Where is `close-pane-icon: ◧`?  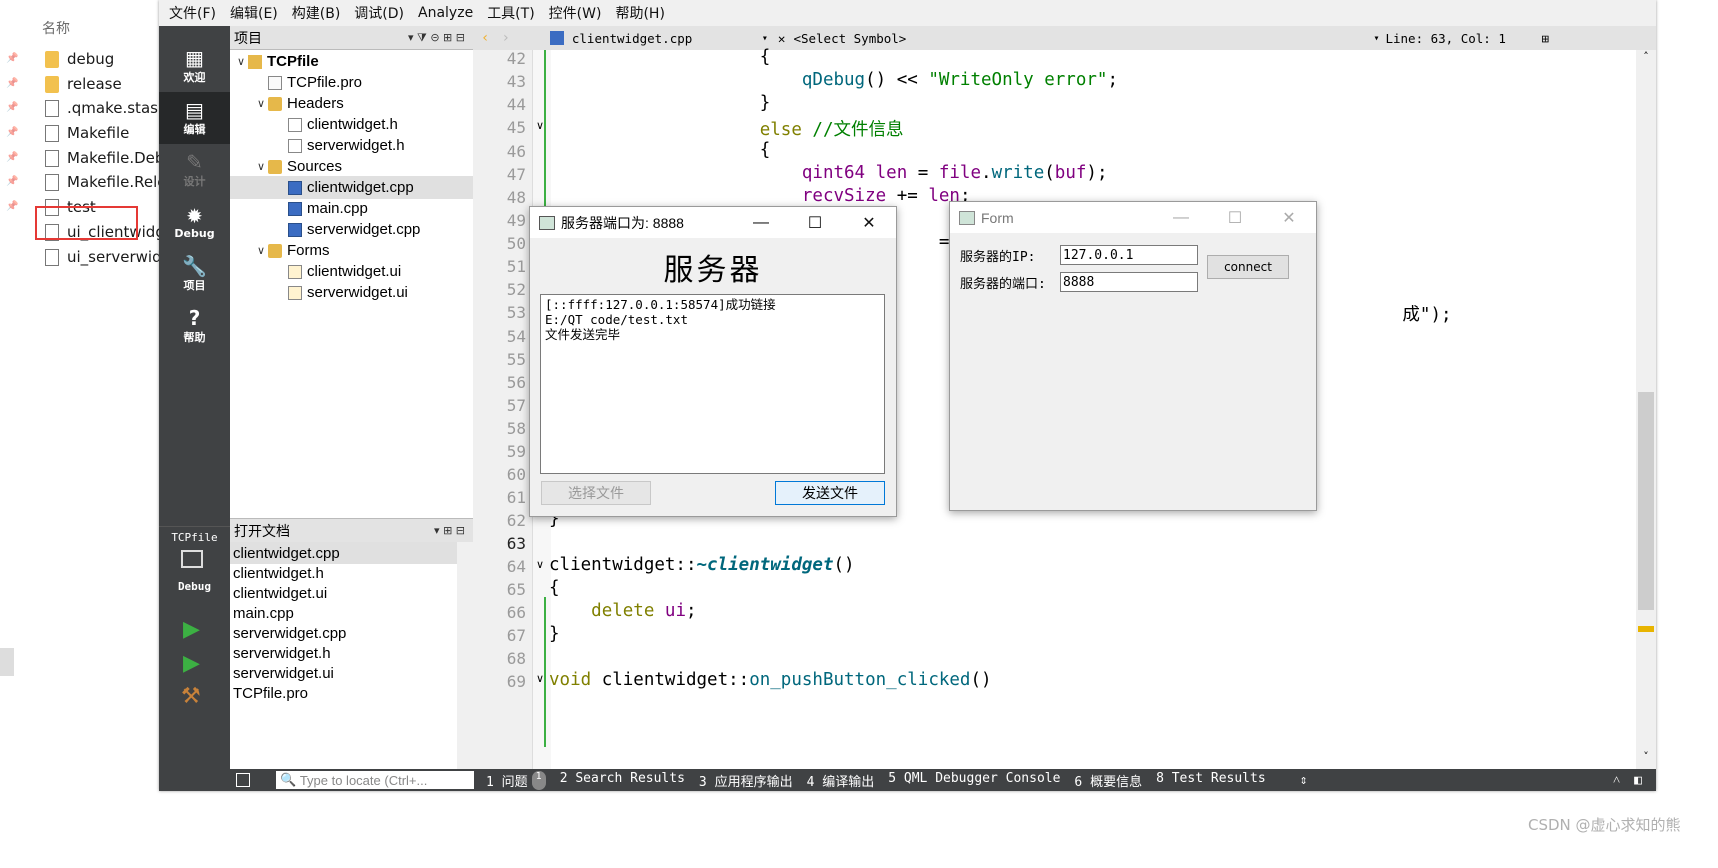
close-pane-icon: ◧ is located at coordinates (1638, 780).